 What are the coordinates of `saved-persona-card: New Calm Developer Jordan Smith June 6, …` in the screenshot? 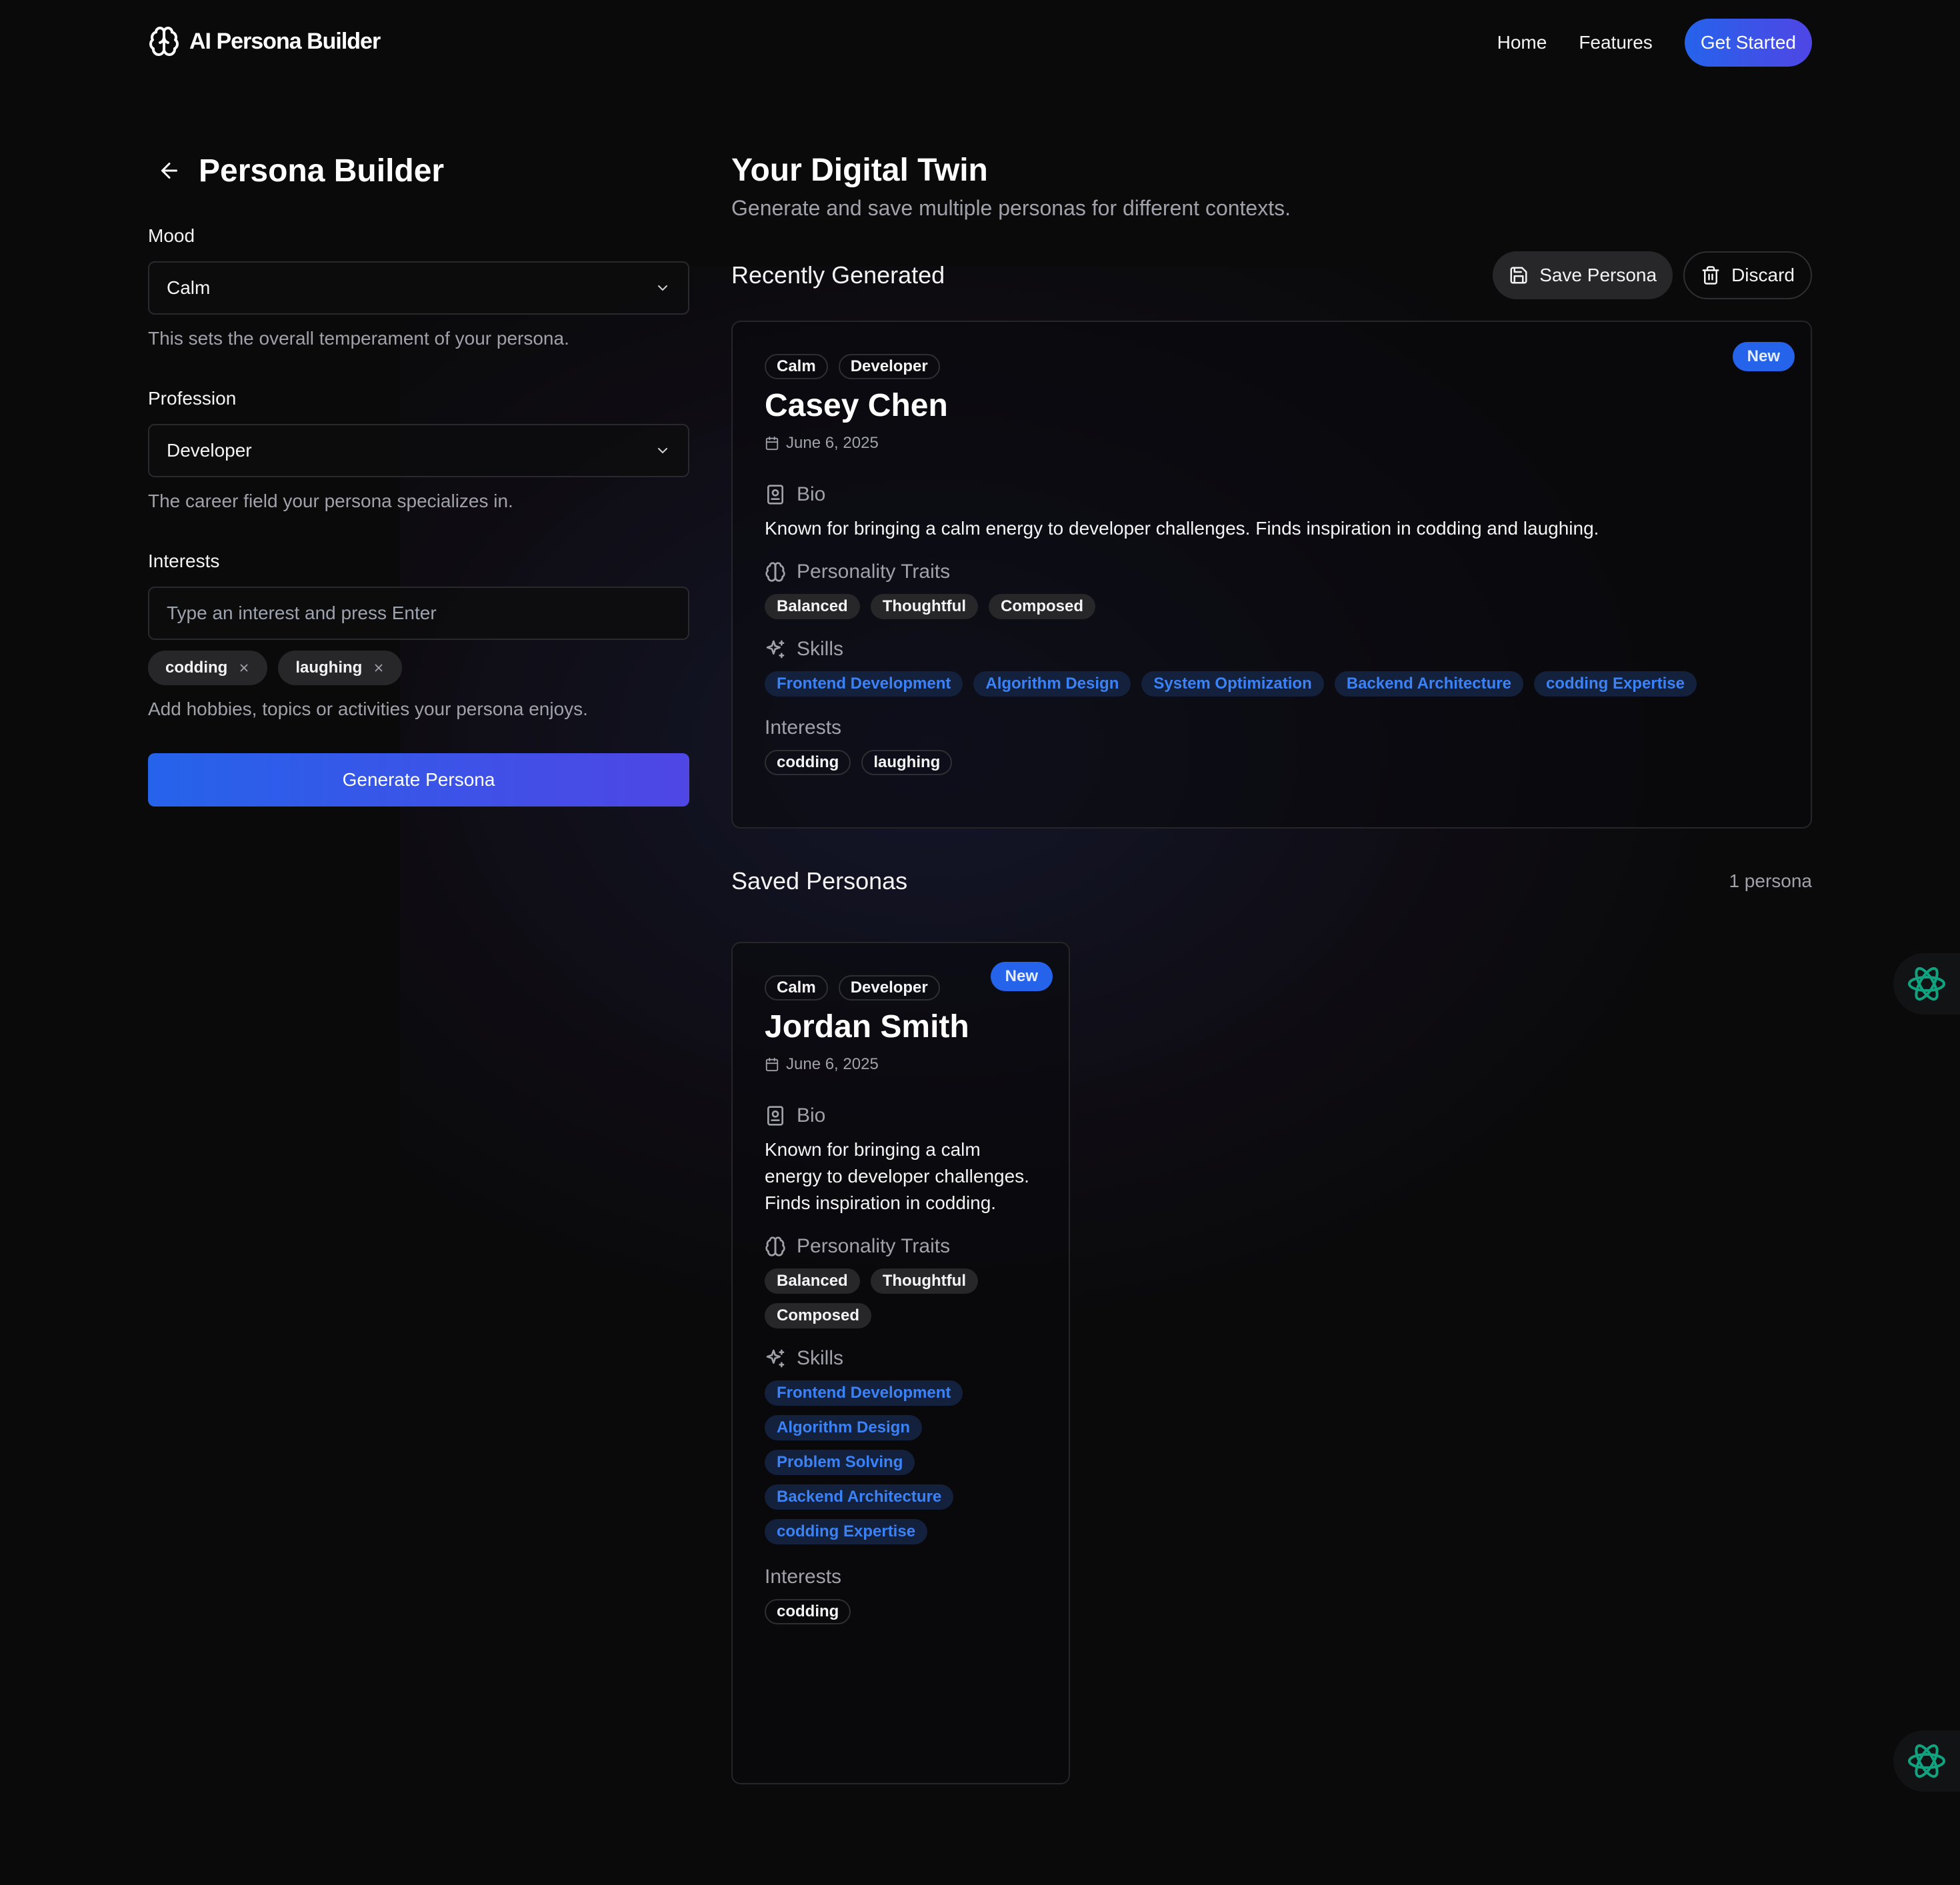 It's located at (900, 1363).